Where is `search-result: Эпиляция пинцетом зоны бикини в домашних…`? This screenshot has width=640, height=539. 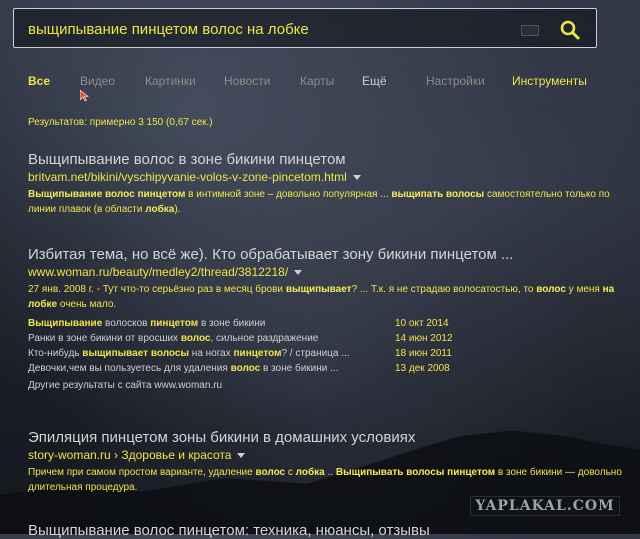 search-result: Эпиляция пинцетом зоны бикини в домашних… is located at coordinates (328, 462).